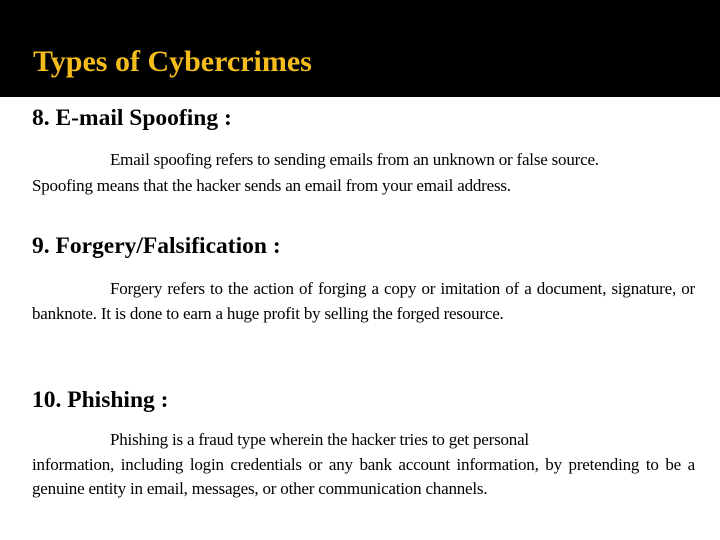 The height and width of the screenshot is (540, 720). I want to click on slide-title: Types of Cybercrimes, so click(172, 61).